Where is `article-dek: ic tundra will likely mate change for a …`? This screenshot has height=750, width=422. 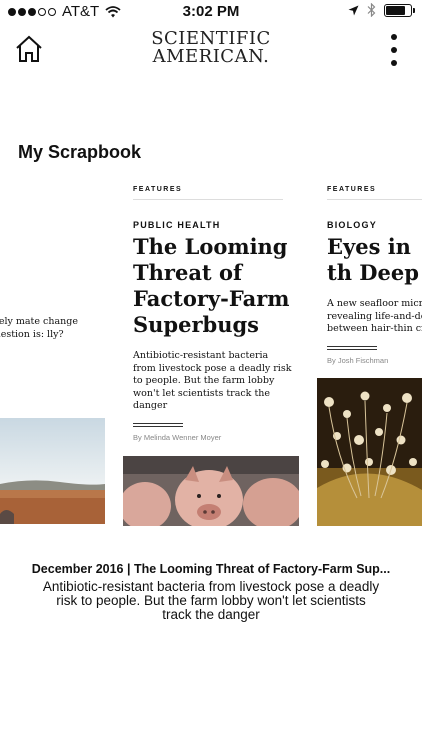 article-dek: ic tundra will likely mate change for a … is located at coordinates (39, 328).